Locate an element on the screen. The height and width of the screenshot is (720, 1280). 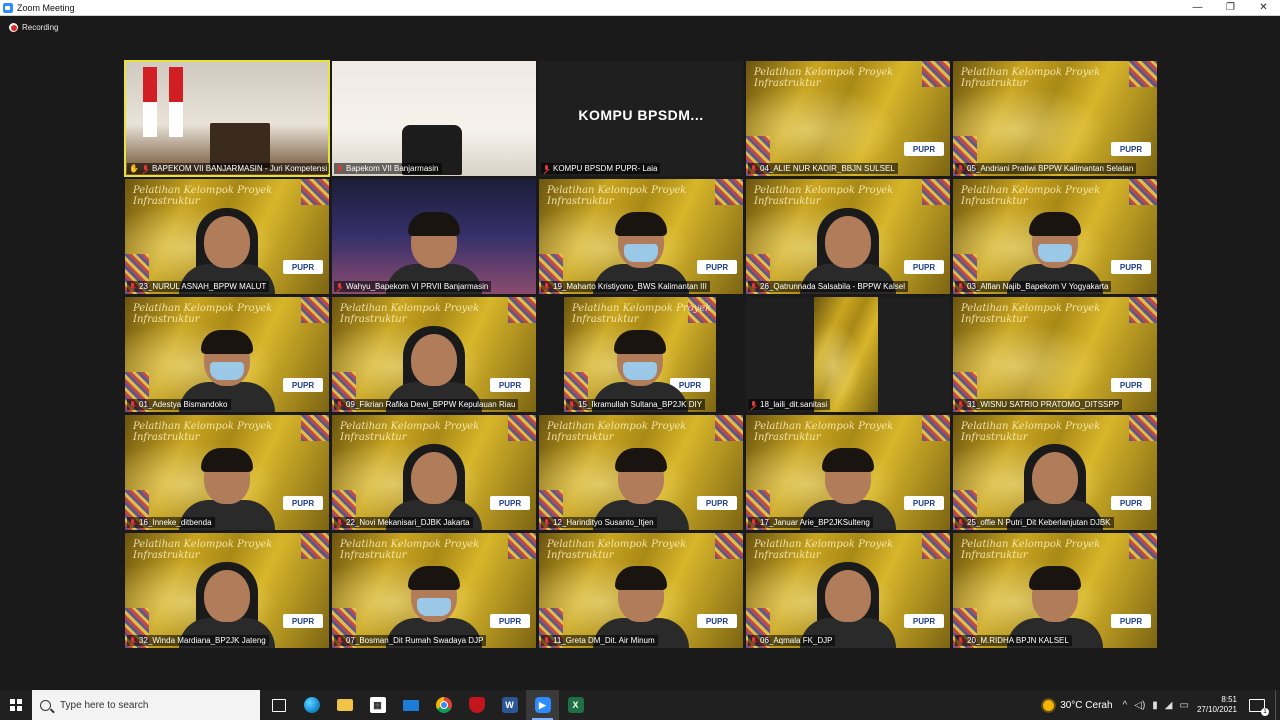
folder-icon is located at coordinates (344, 705).